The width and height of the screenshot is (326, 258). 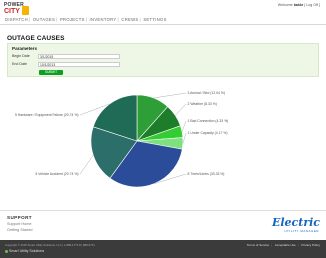 I want to click on nav-inventory: INVENTORY, so click(x=103, y=19).